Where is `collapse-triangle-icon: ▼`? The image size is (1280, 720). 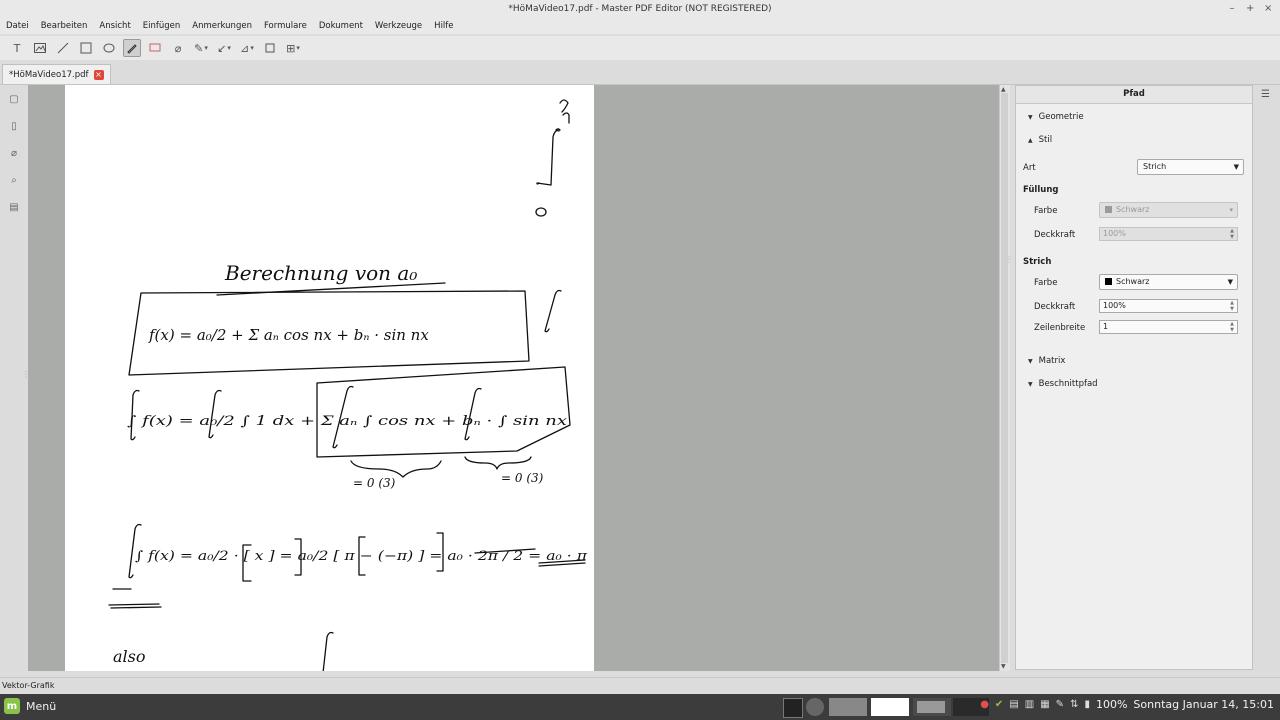 collapse-triangle-icon: ▼ is located at coordinates (1030, 384).